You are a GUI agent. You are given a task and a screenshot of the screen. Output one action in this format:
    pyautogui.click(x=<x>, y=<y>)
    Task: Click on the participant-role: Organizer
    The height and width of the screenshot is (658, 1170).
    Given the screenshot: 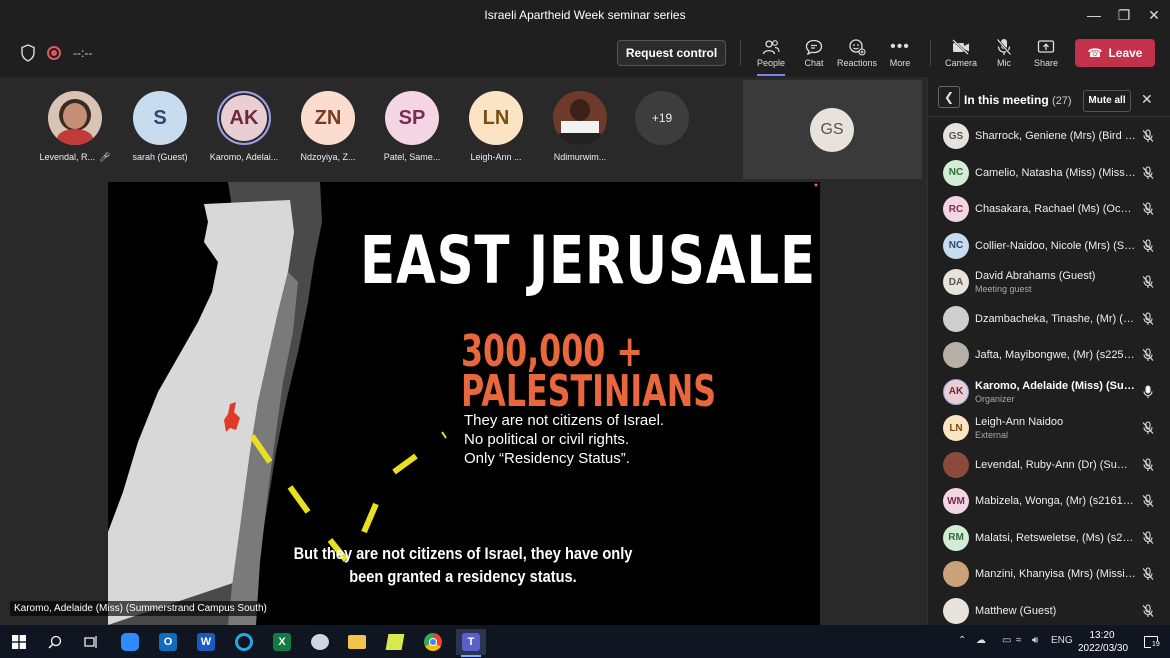 What is the action you would take?
    pyautogui.click(x=995, y=398)
    